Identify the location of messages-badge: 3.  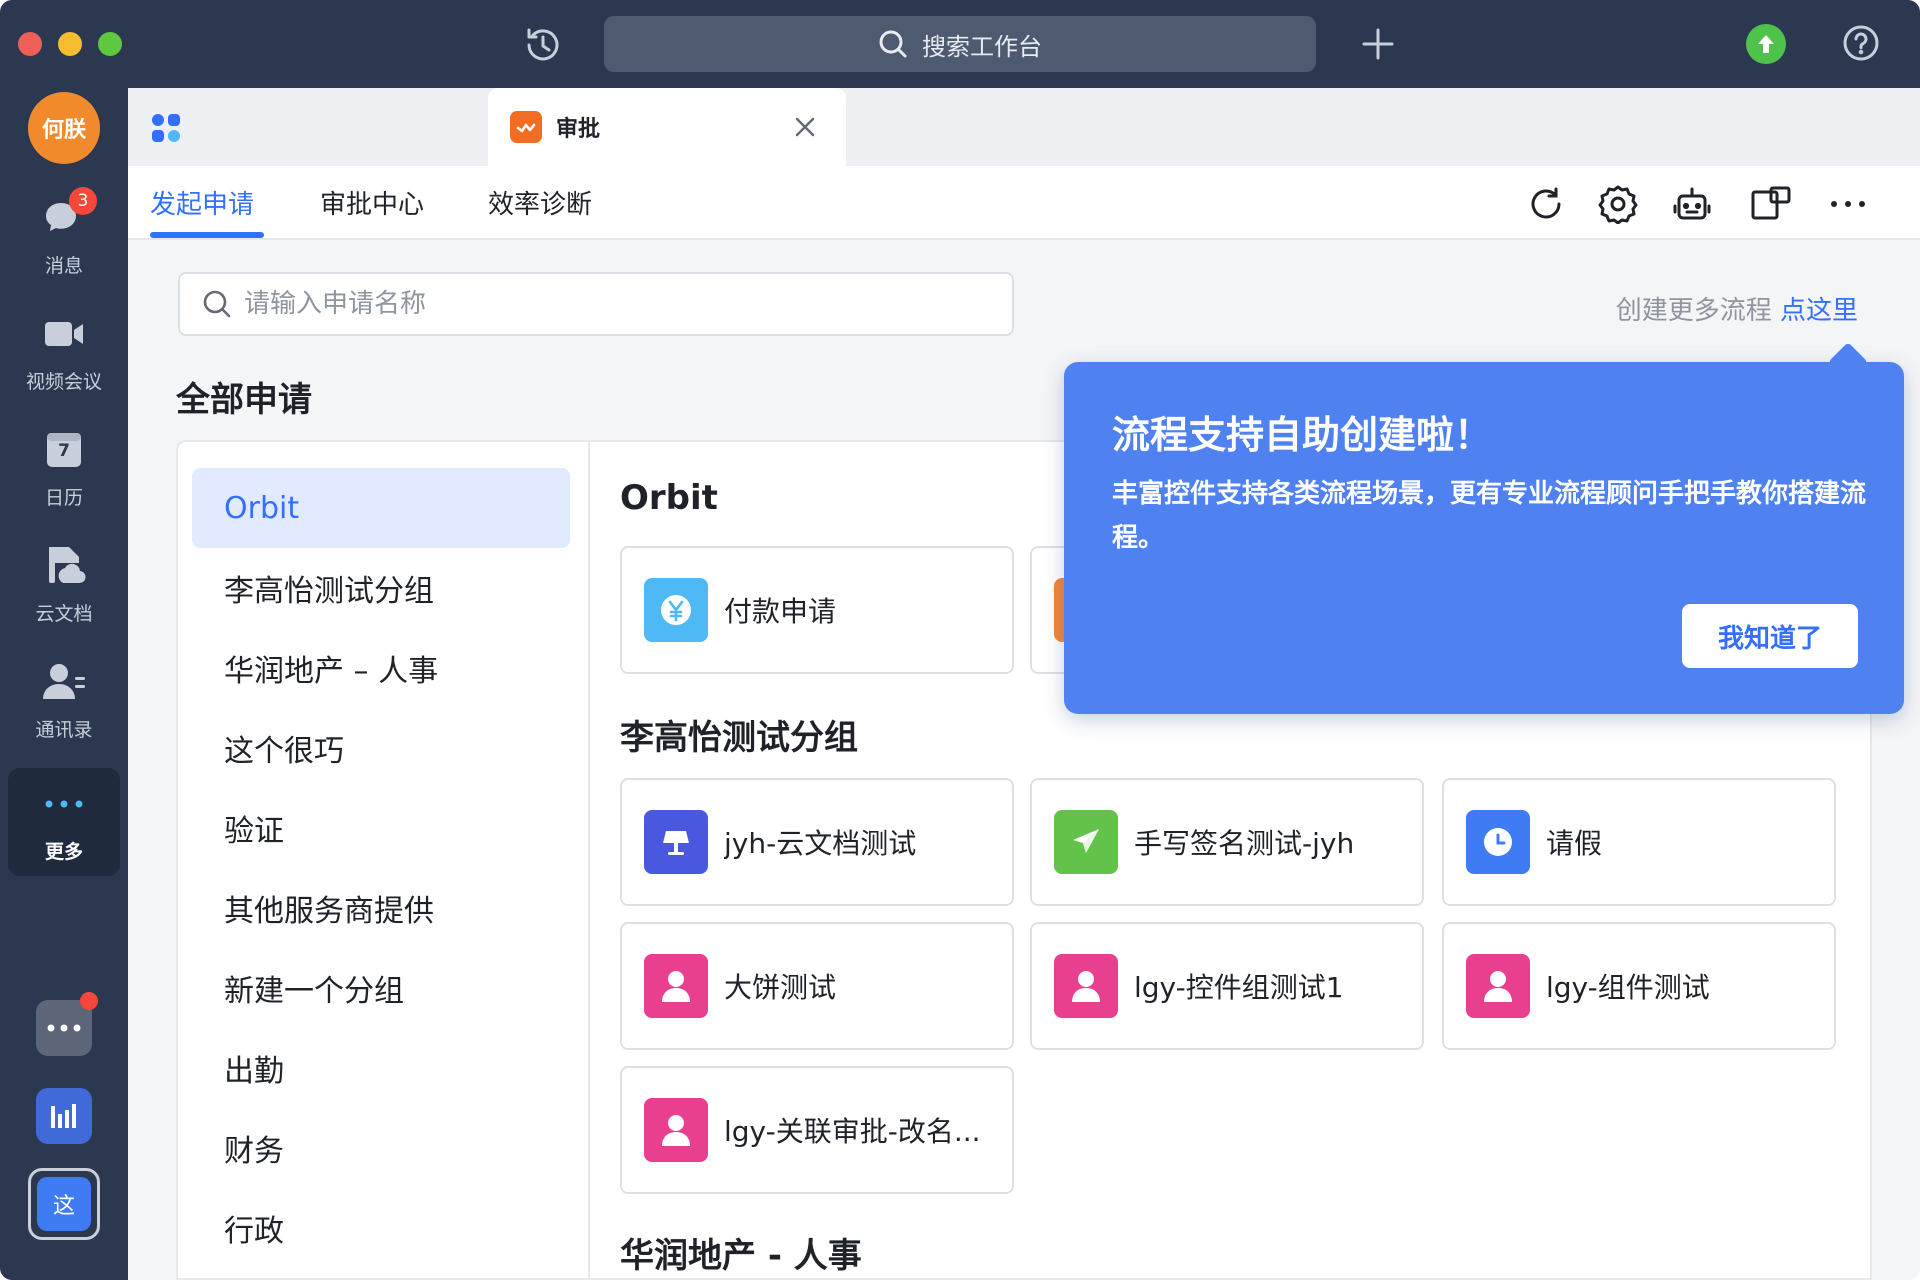
(83, 200).